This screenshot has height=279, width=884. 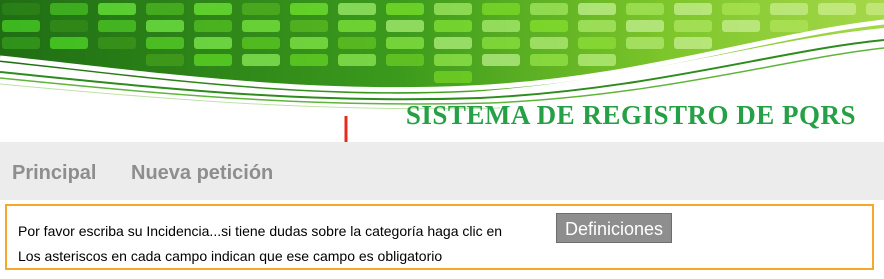 I want to click on system-title: SISTEMA DE REGISTRO DE PQRS, so click(x=630, y=115).